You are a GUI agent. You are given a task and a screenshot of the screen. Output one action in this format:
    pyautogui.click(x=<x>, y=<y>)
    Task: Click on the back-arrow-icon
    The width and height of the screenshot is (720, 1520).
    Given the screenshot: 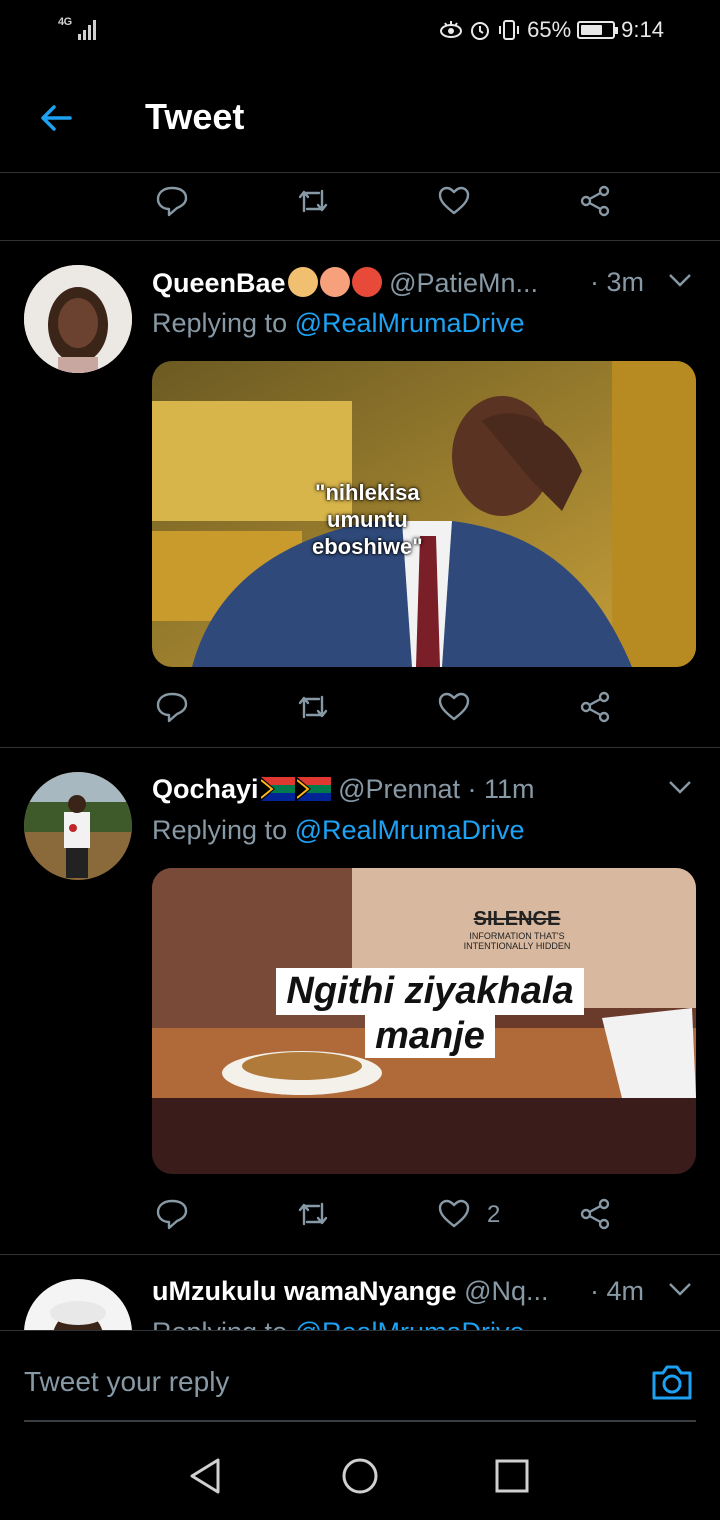 What is the action you would take?
    pyautogui.click(x=56, y=118)
    